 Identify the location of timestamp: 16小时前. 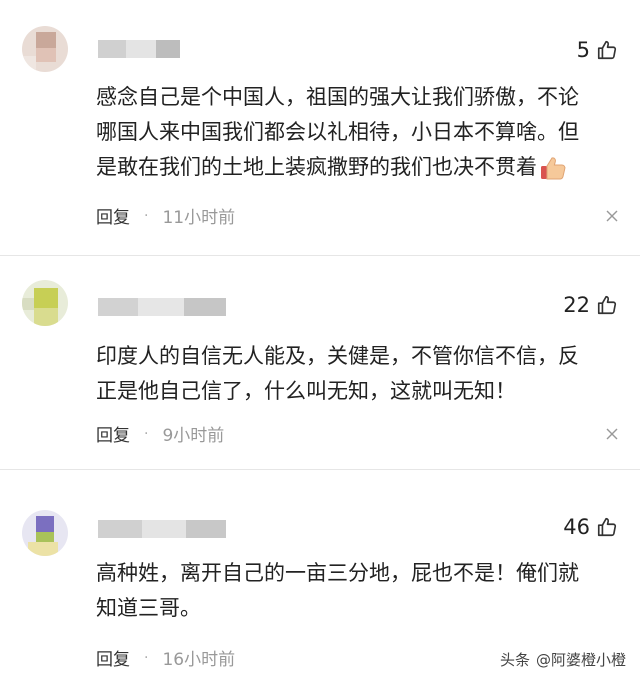
(199, 660).